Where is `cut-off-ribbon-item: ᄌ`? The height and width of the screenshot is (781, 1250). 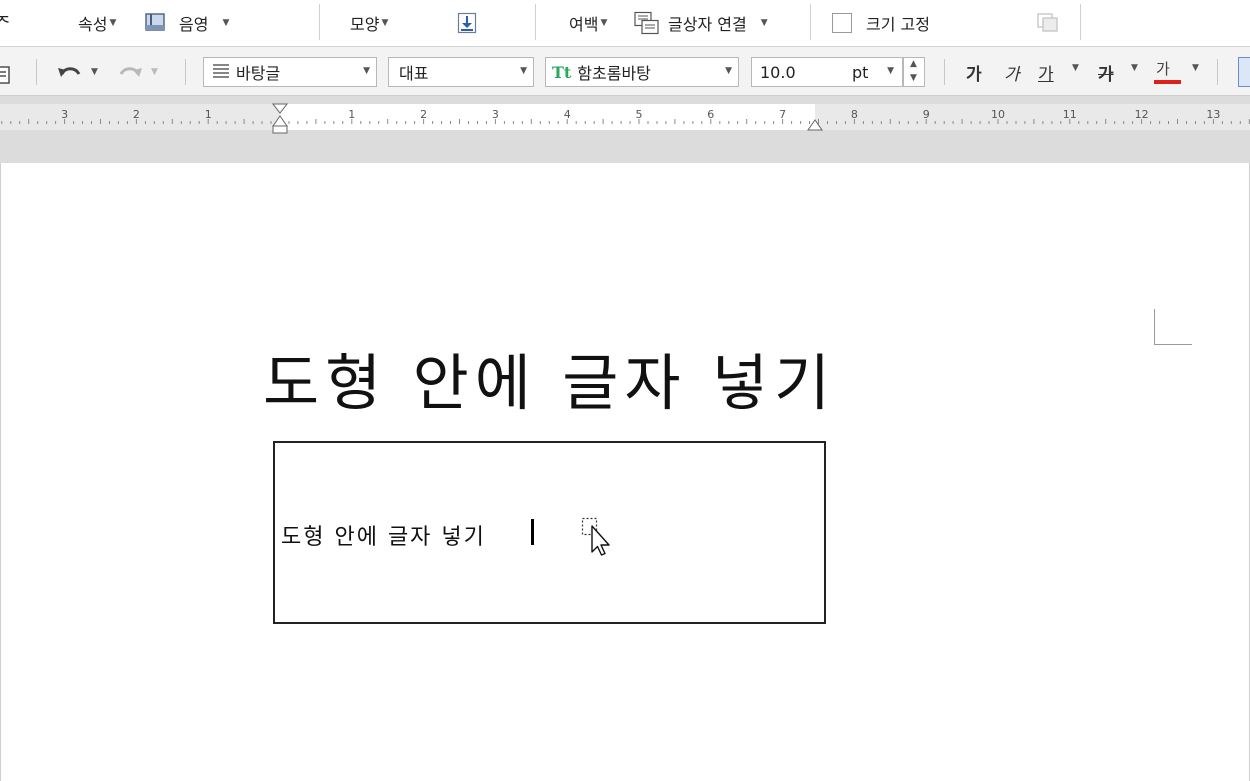
cut-off-ribbon-item: ᄌ is located at coordinates (5, 24).